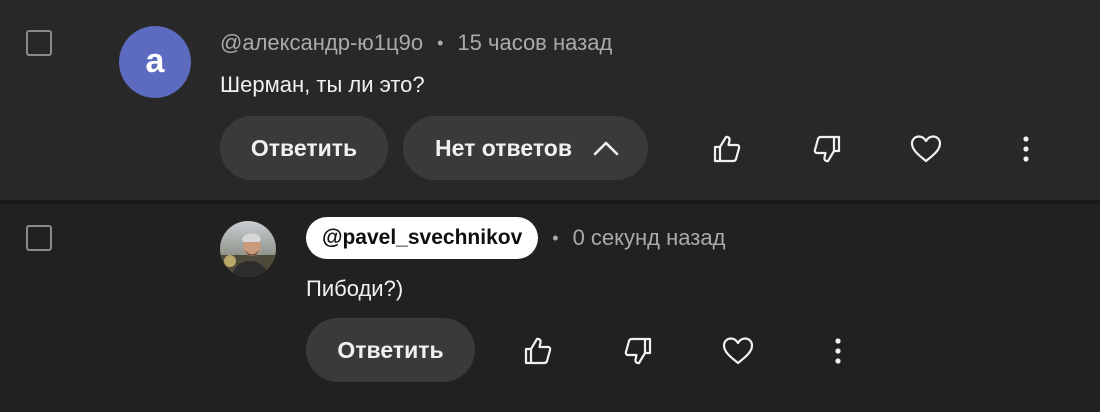 This screenshot has height=412, width=1100. I want to click on avatar, so click(248, 249).